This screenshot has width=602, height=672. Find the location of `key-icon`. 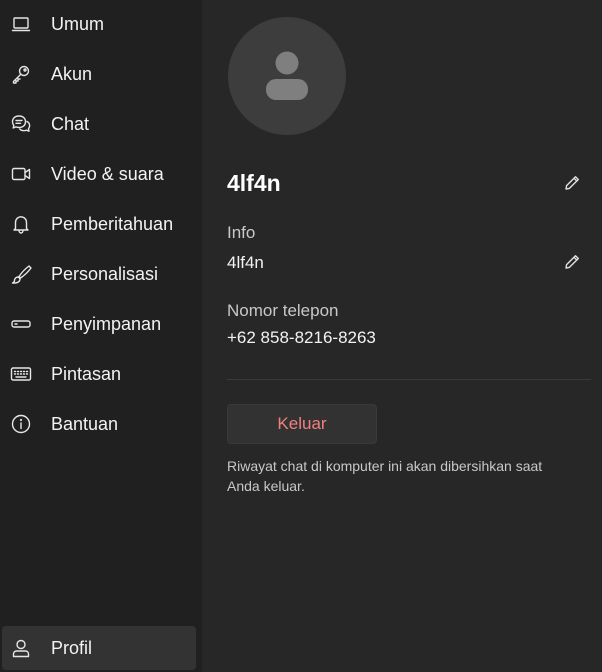

key-icon is located at coordinates (21, 74).